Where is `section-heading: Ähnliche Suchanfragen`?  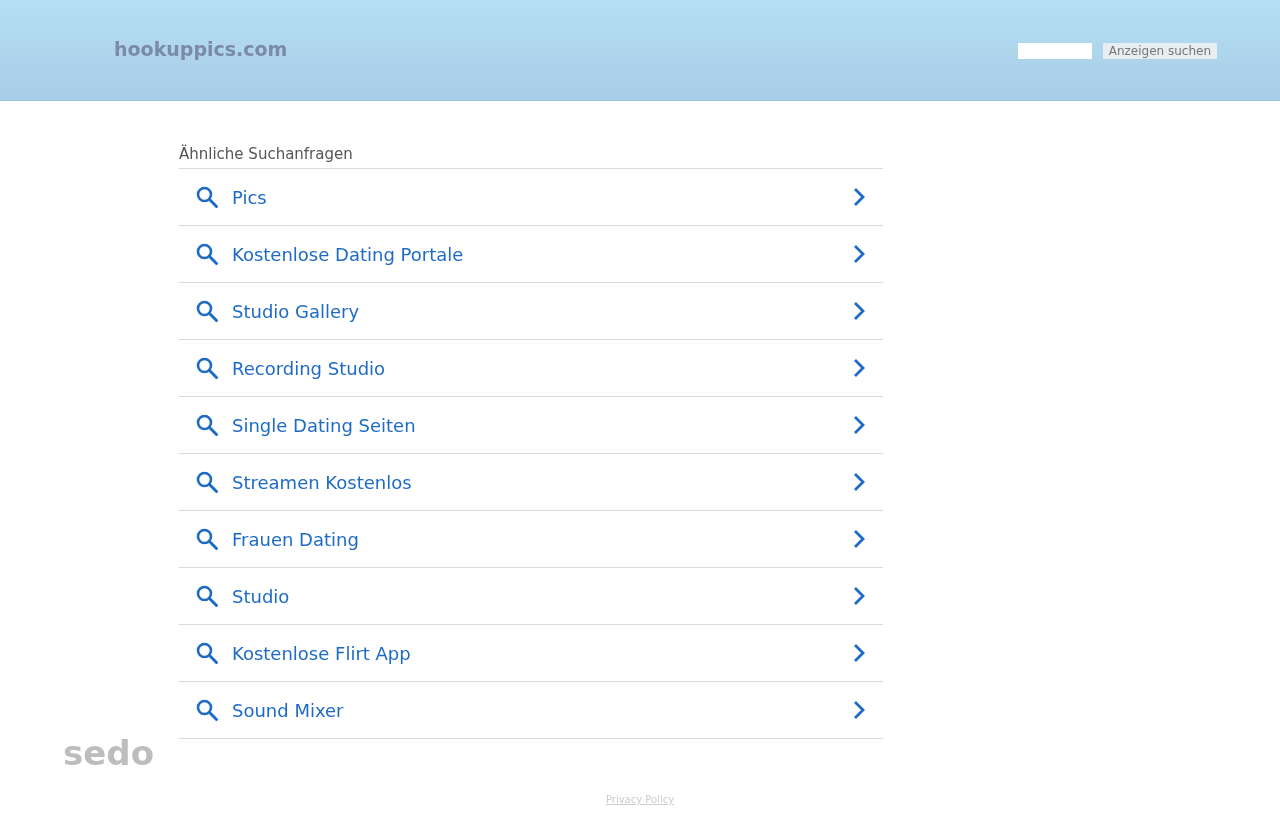 section-heading: Ähnliche Suchanfragen is located at coordinates (531, 157).